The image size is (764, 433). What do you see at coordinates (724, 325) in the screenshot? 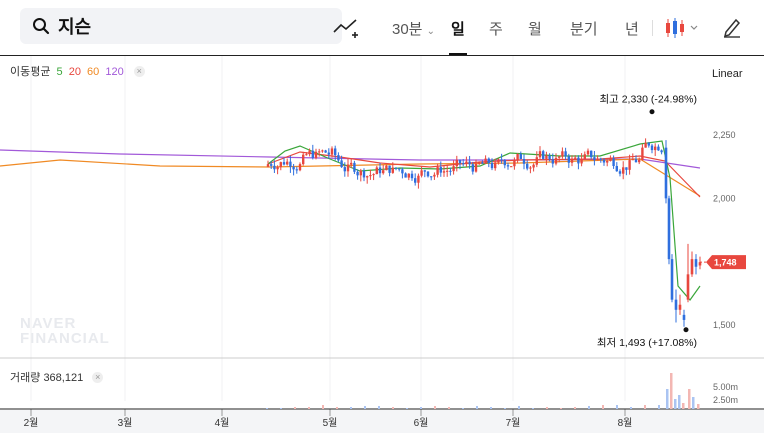
I see `y-tick-label: 1,500` at bounding box center [724, 325].